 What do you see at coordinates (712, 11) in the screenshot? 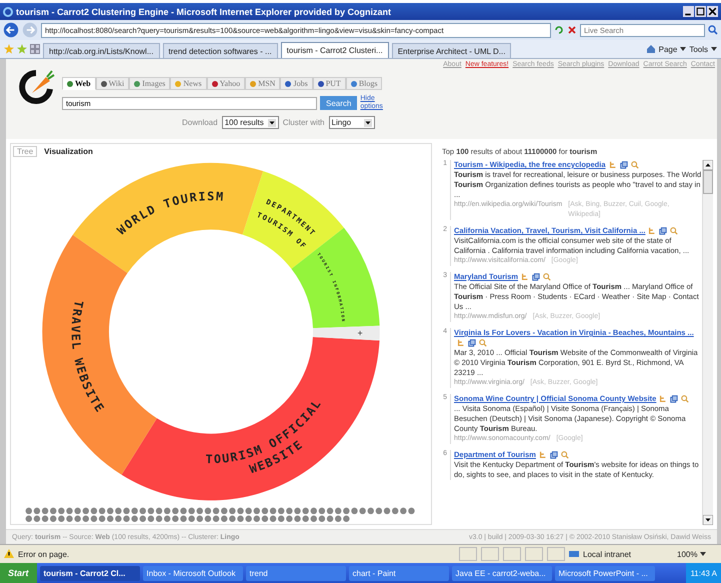
I see `close-button` at bounding box center [712, 11].